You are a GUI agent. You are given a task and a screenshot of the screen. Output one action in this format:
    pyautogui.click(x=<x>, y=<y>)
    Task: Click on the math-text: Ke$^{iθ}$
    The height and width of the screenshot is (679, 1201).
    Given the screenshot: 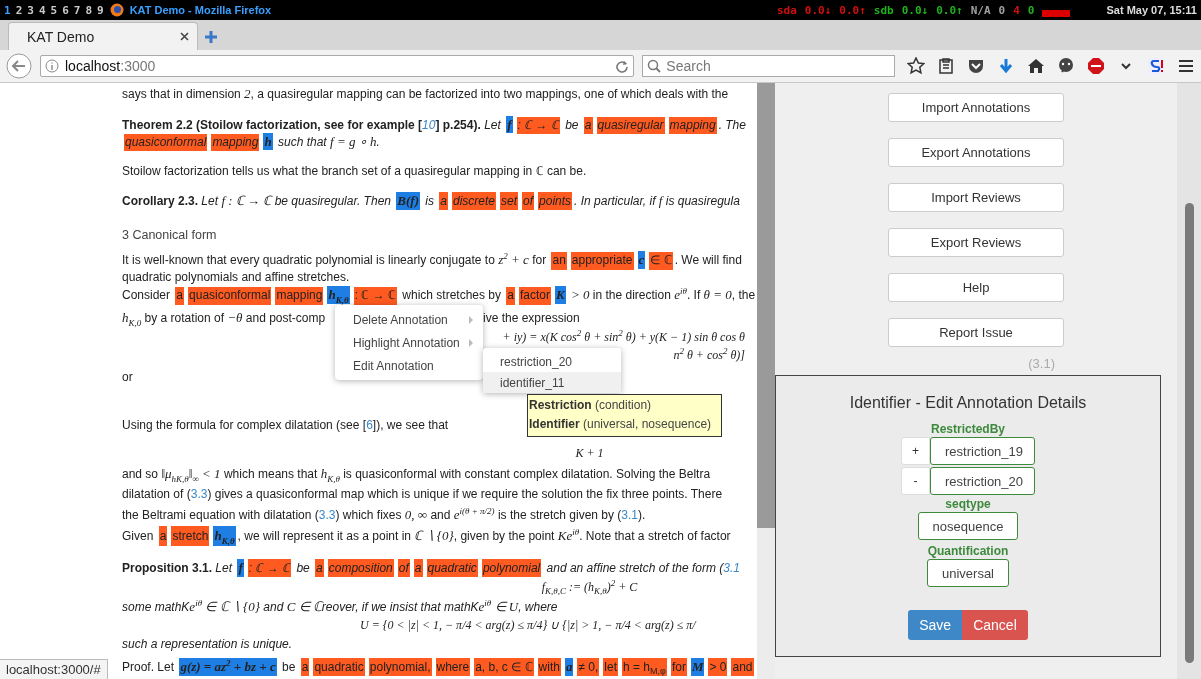 What is the action you would take?
    pyautogui.click(x=568, y=535)
    